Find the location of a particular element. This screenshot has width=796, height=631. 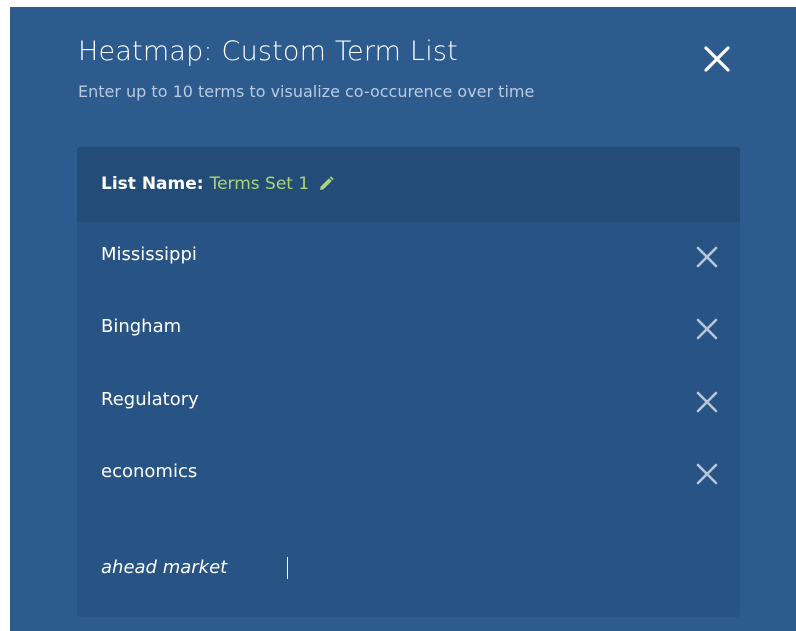

close-modal-button is located at coordinates (717, 59).